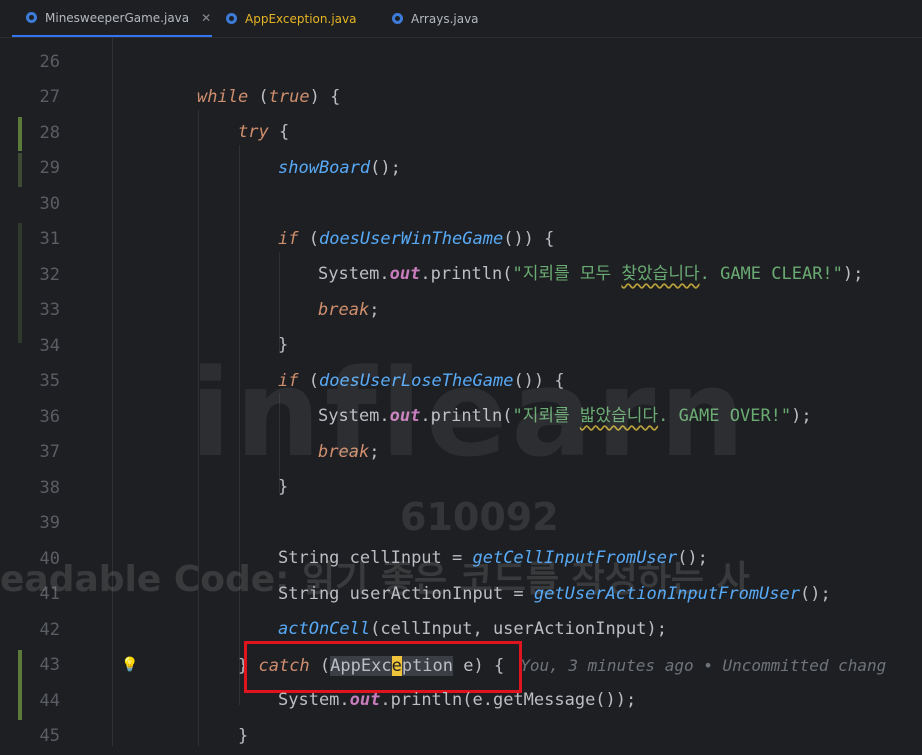 This screenshot has height=755, width=922. I want to click on line-number: 29, so click(49, 168).